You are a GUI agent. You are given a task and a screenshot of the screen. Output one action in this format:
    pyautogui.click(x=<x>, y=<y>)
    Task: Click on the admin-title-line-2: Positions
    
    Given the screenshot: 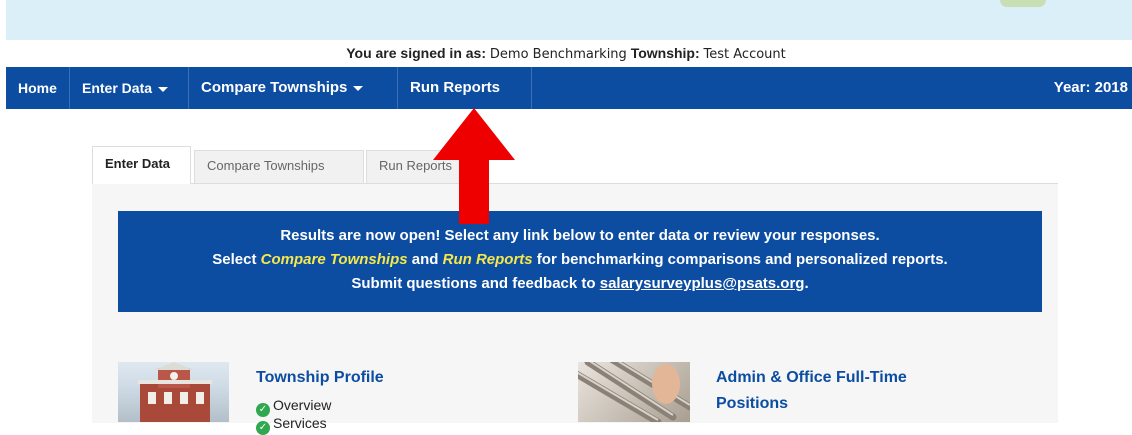 What is the action you would take?
    pyautogui.click(x=752, y=403)
    